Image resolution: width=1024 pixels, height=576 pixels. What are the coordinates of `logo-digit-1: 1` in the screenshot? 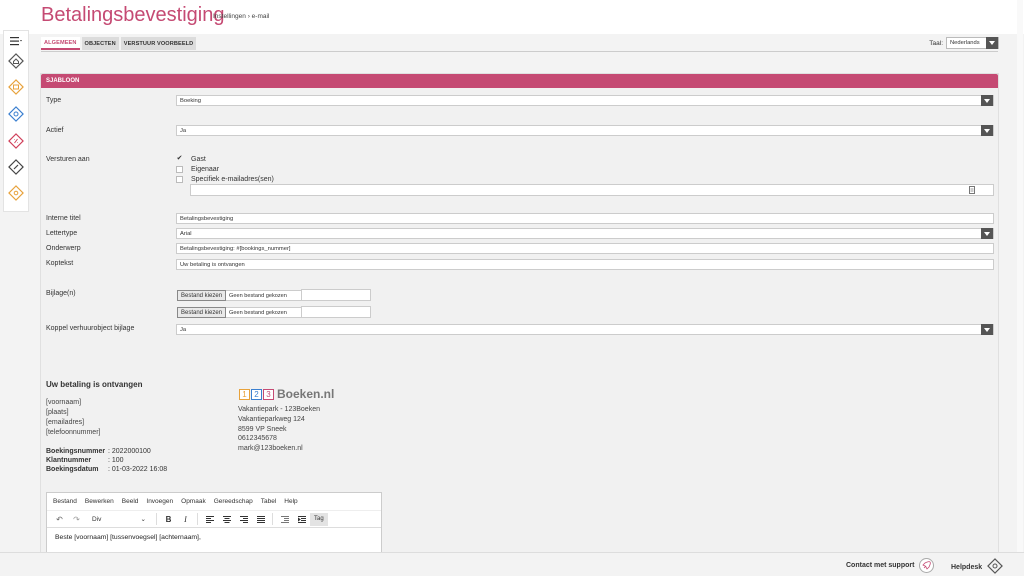 It's located at (244, 394).